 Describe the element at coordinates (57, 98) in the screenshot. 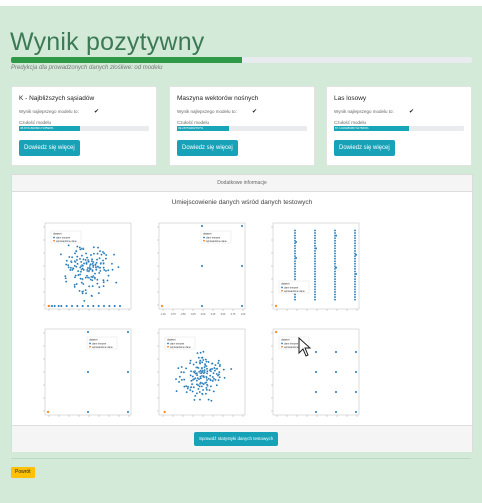

I see `model-title: K - Najbliższych sąsiadów` at that location.